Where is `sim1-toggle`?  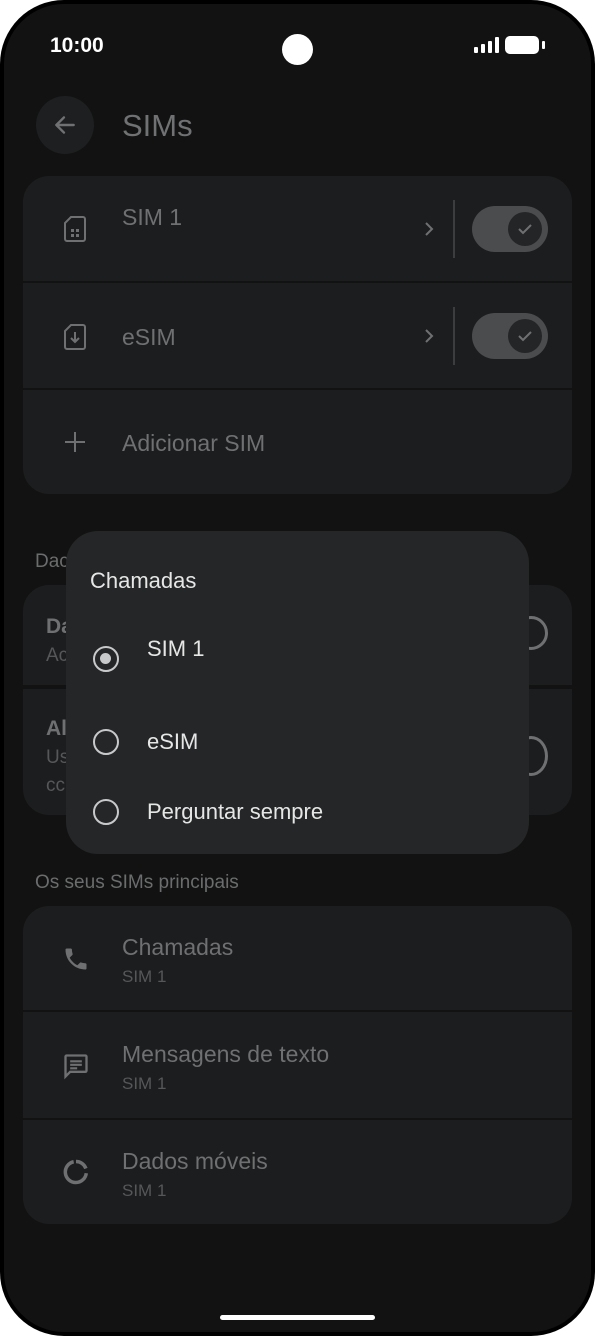 sim1-toggle is located at coordinates (510, 229).